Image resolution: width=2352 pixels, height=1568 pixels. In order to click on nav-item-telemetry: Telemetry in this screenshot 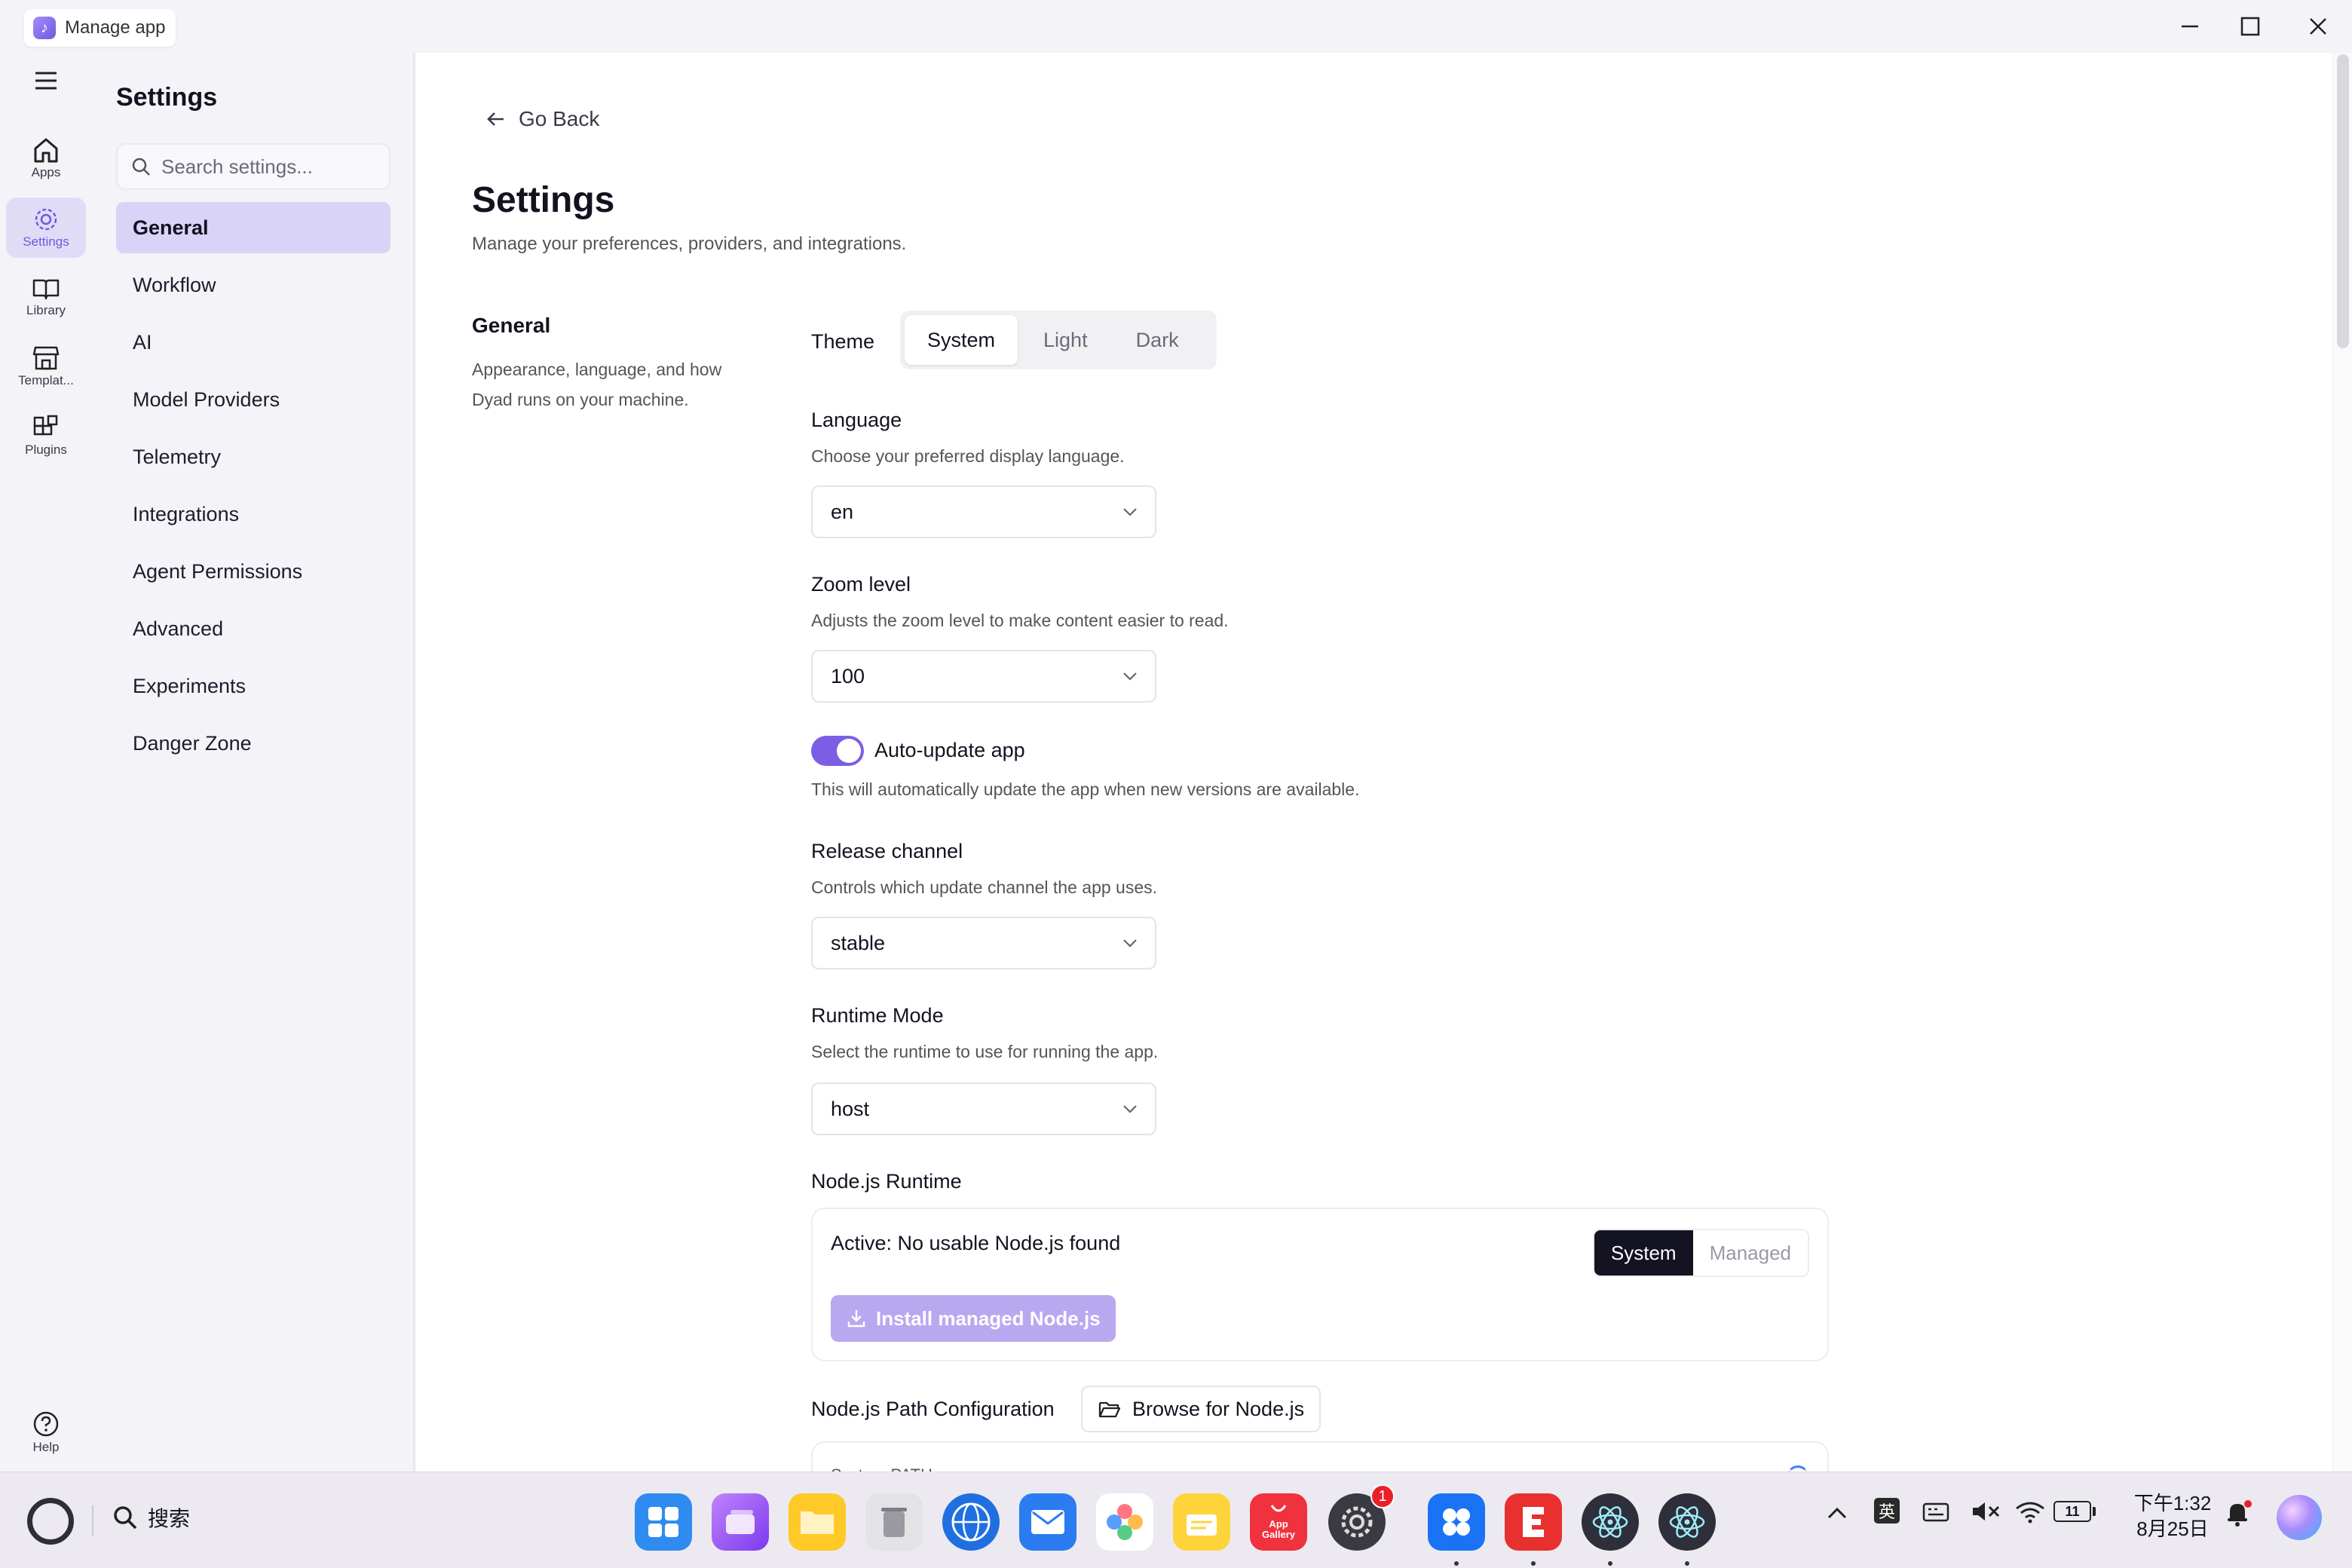, I will do `click(253, 456)`.